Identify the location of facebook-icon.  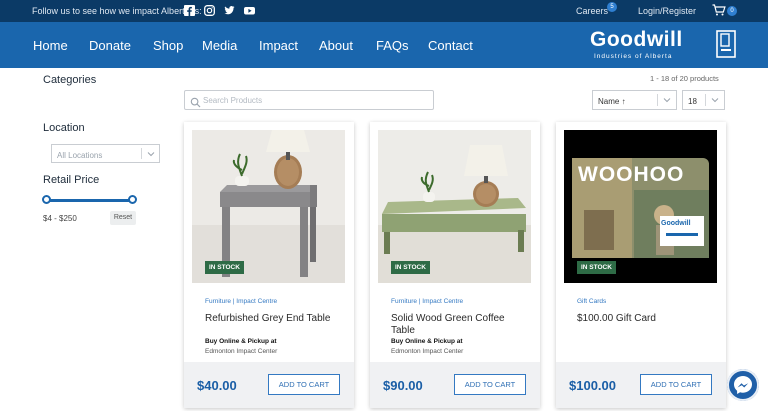
(189, 11).